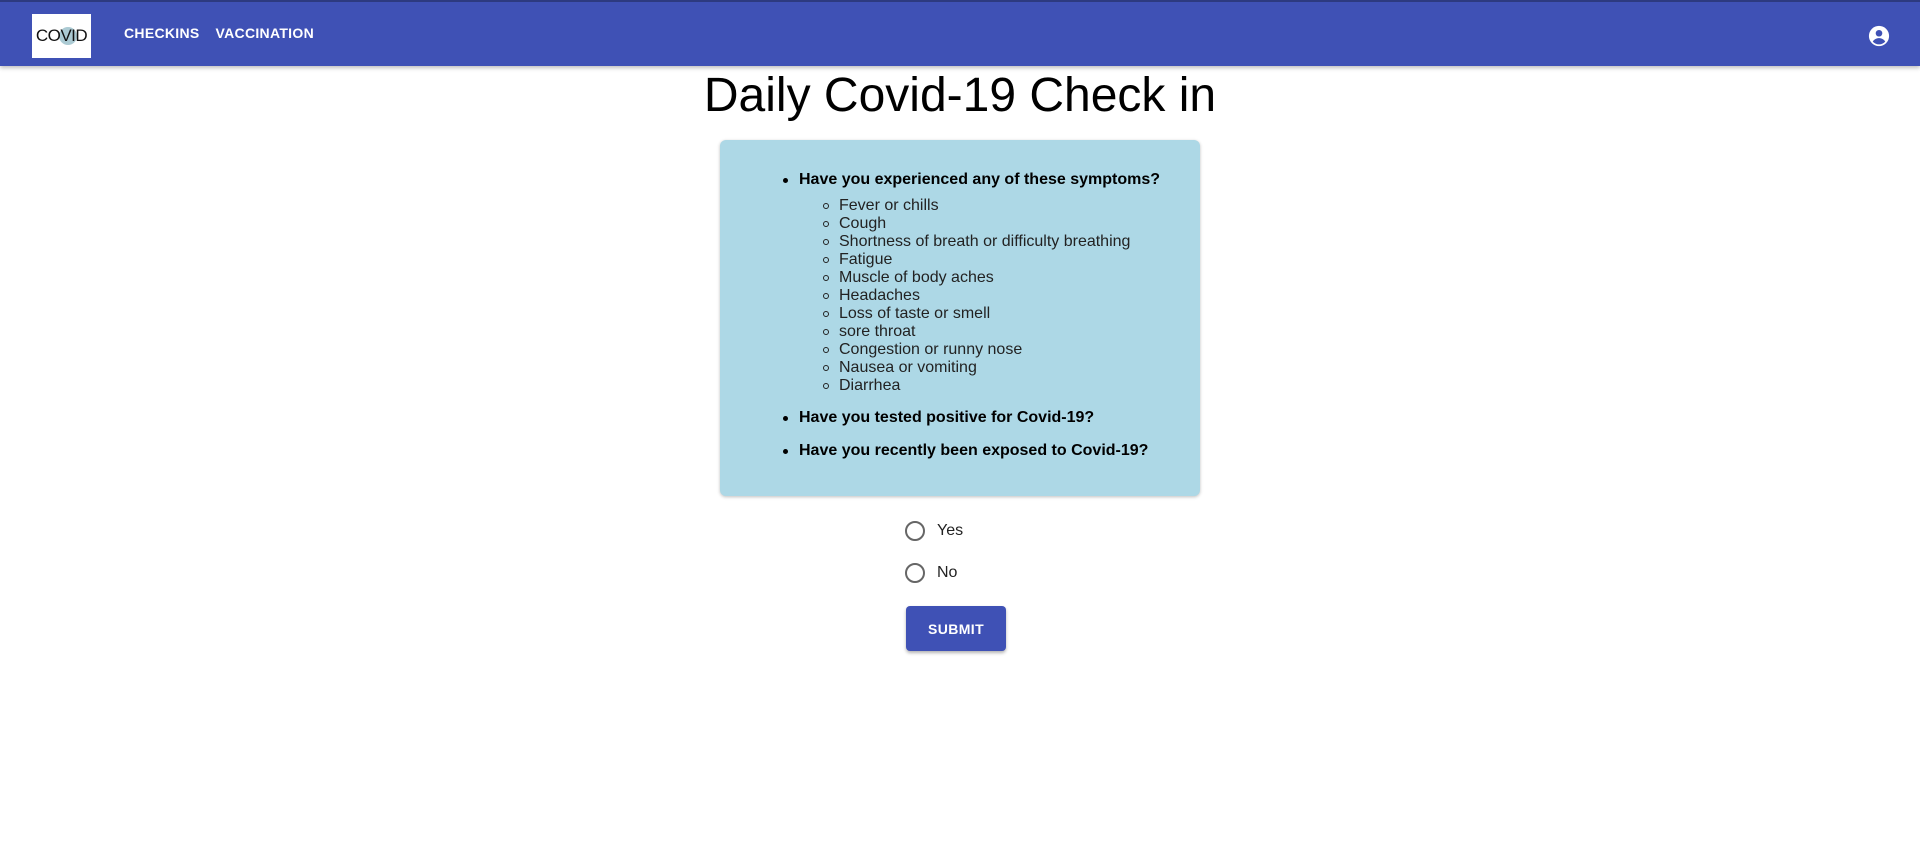  I want to click on symptom-item: Loss of taste or smell, so click(1006, 314).